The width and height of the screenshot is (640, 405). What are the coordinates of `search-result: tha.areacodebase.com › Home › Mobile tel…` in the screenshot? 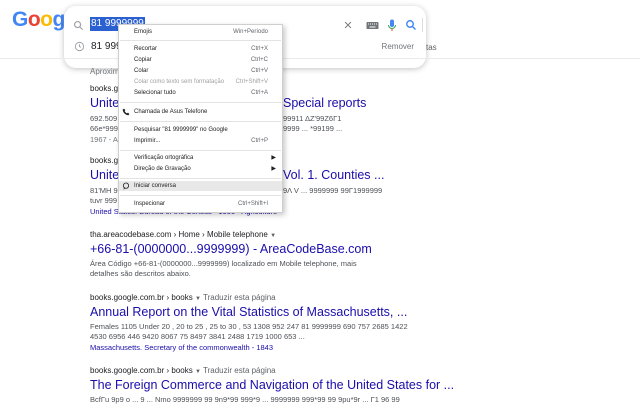 It's located at (240, 254).